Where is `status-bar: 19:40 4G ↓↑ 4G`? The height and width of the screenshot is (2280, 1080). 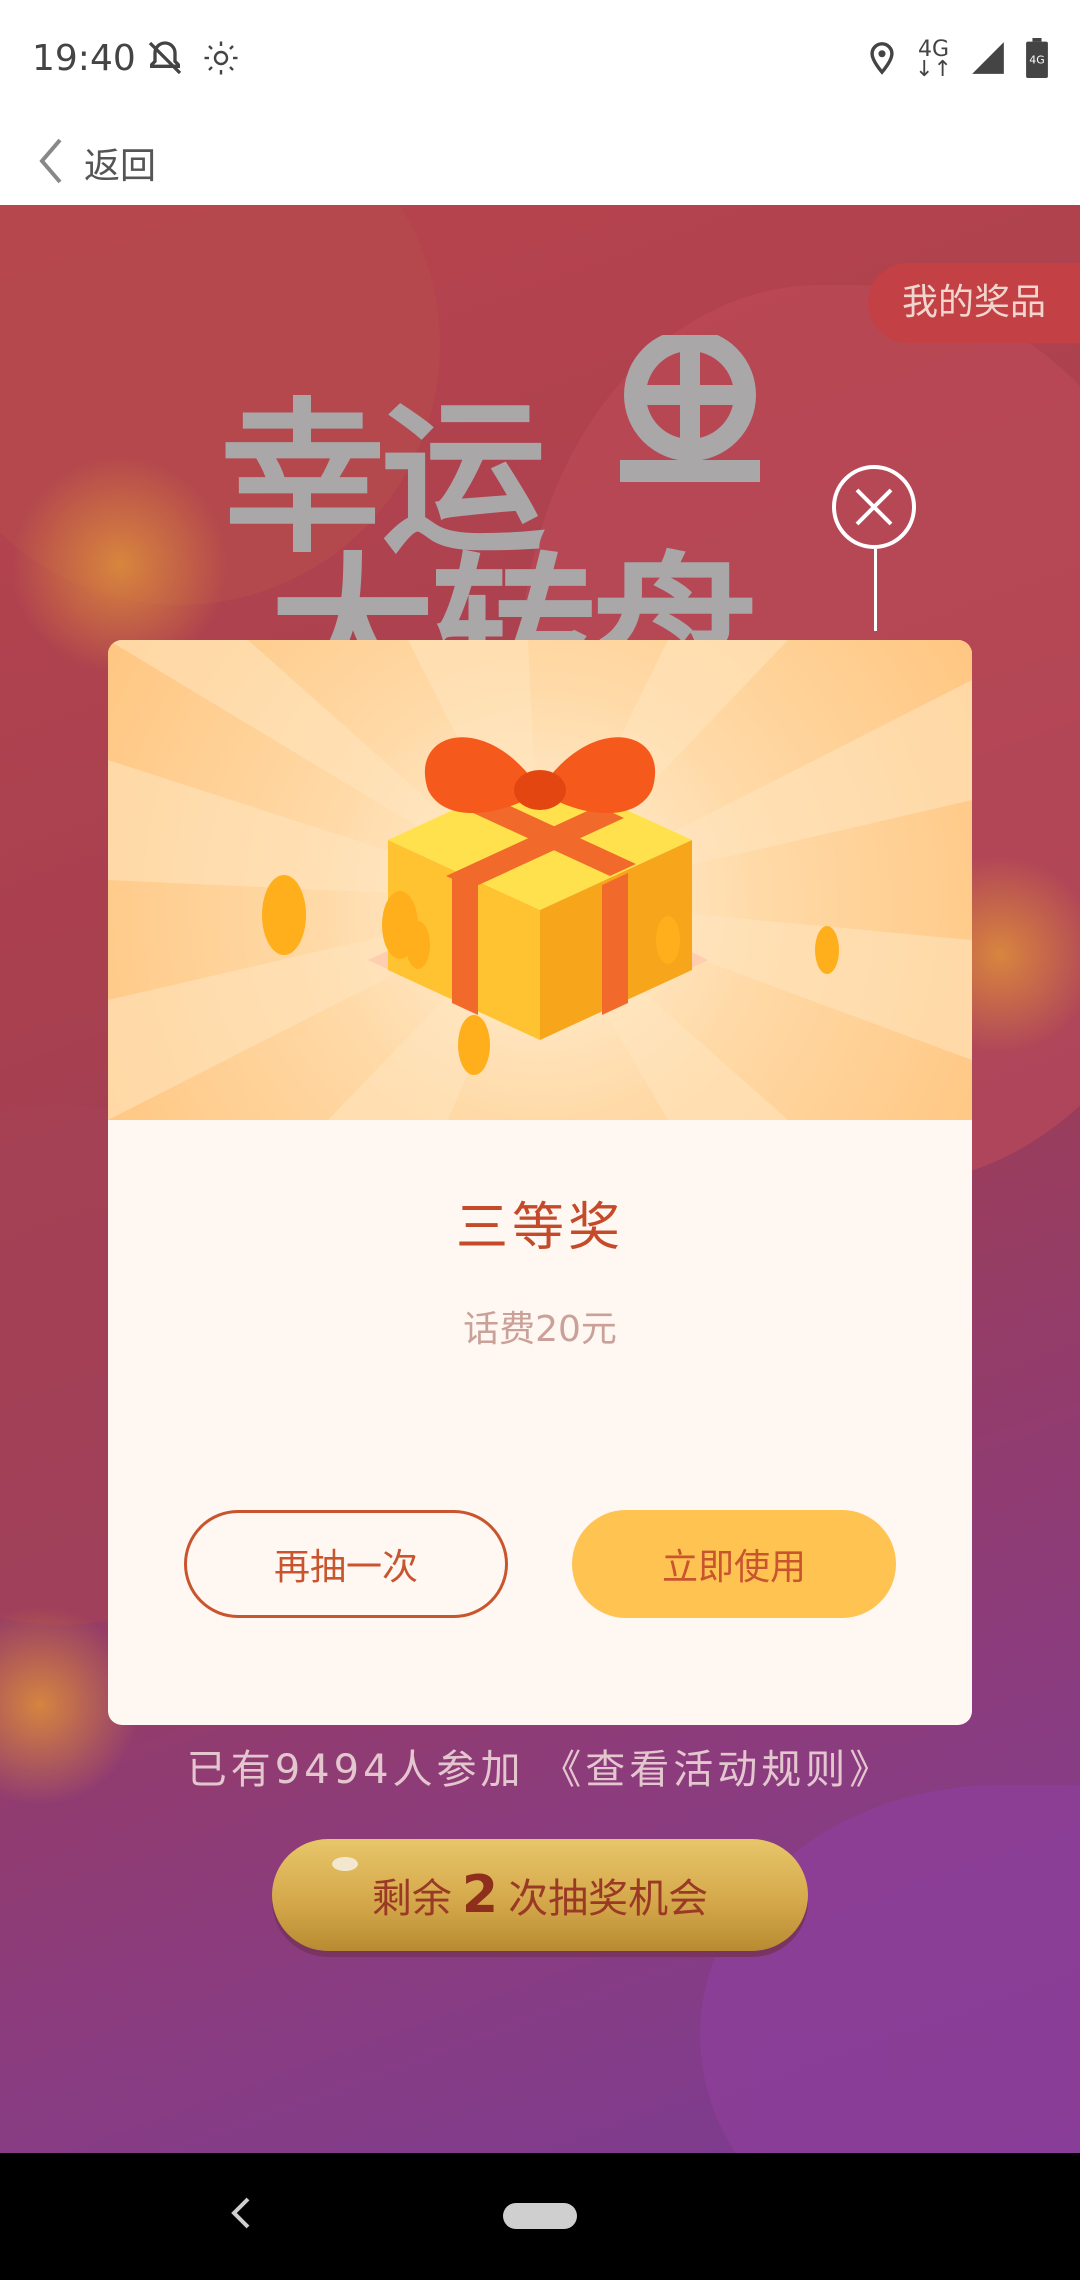 status-bar: 19:40 4G ↓↑ 4G is located at coordinates (540, 60).